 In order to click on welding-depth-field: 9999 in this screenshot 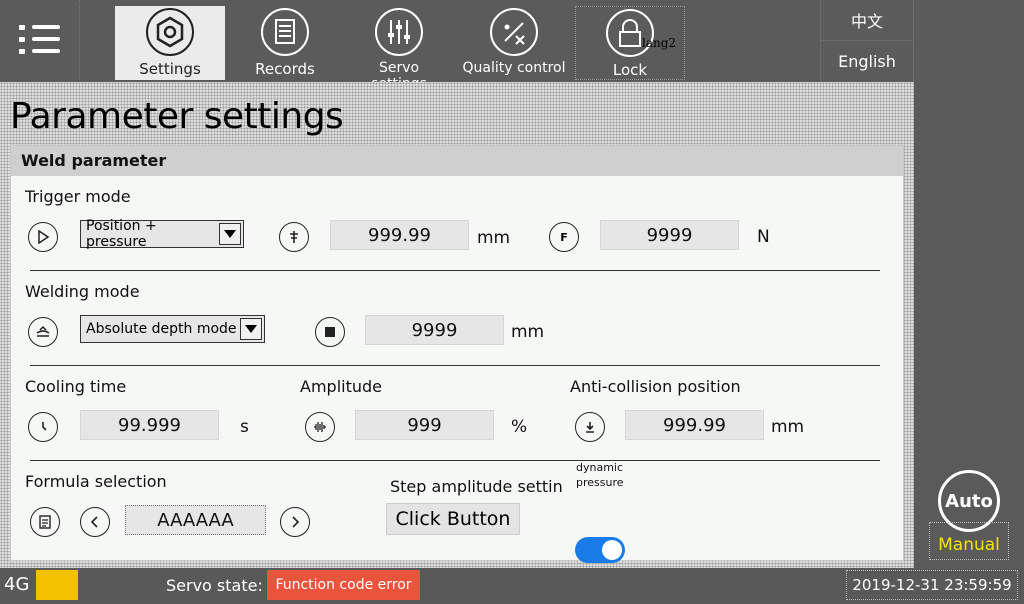, I will do `click(434, 330)`.